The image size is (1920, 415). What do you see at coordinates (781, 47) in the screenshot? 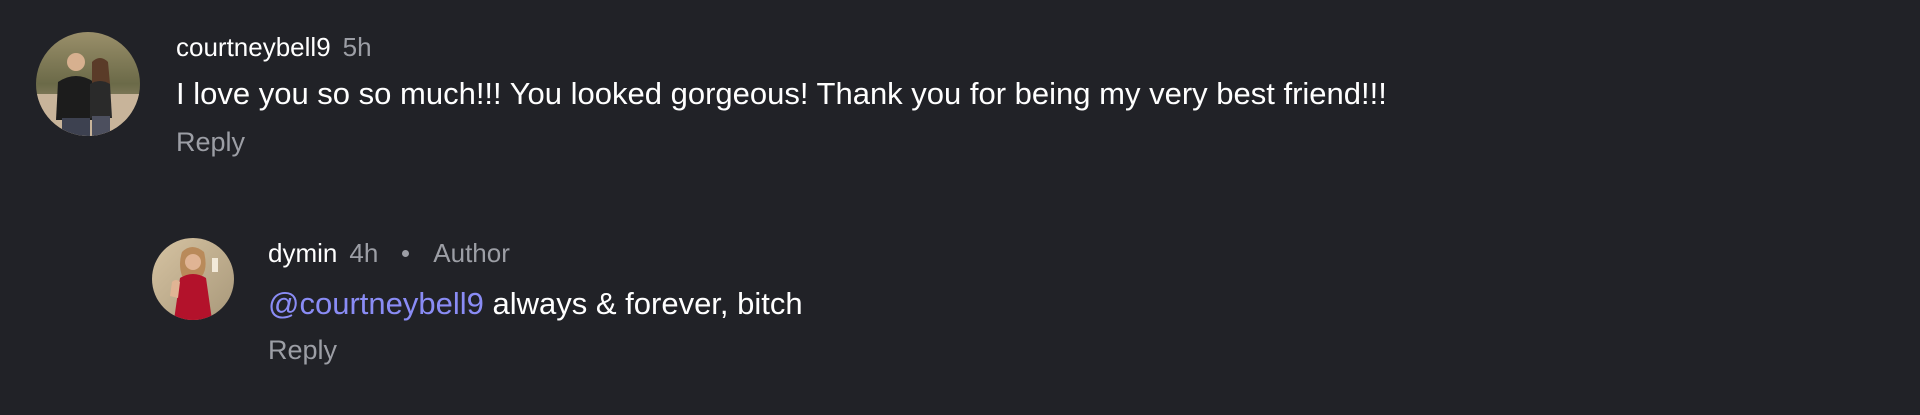
I see `comment-meta: courtneybell9 5h` at bounding box center [781, 47].